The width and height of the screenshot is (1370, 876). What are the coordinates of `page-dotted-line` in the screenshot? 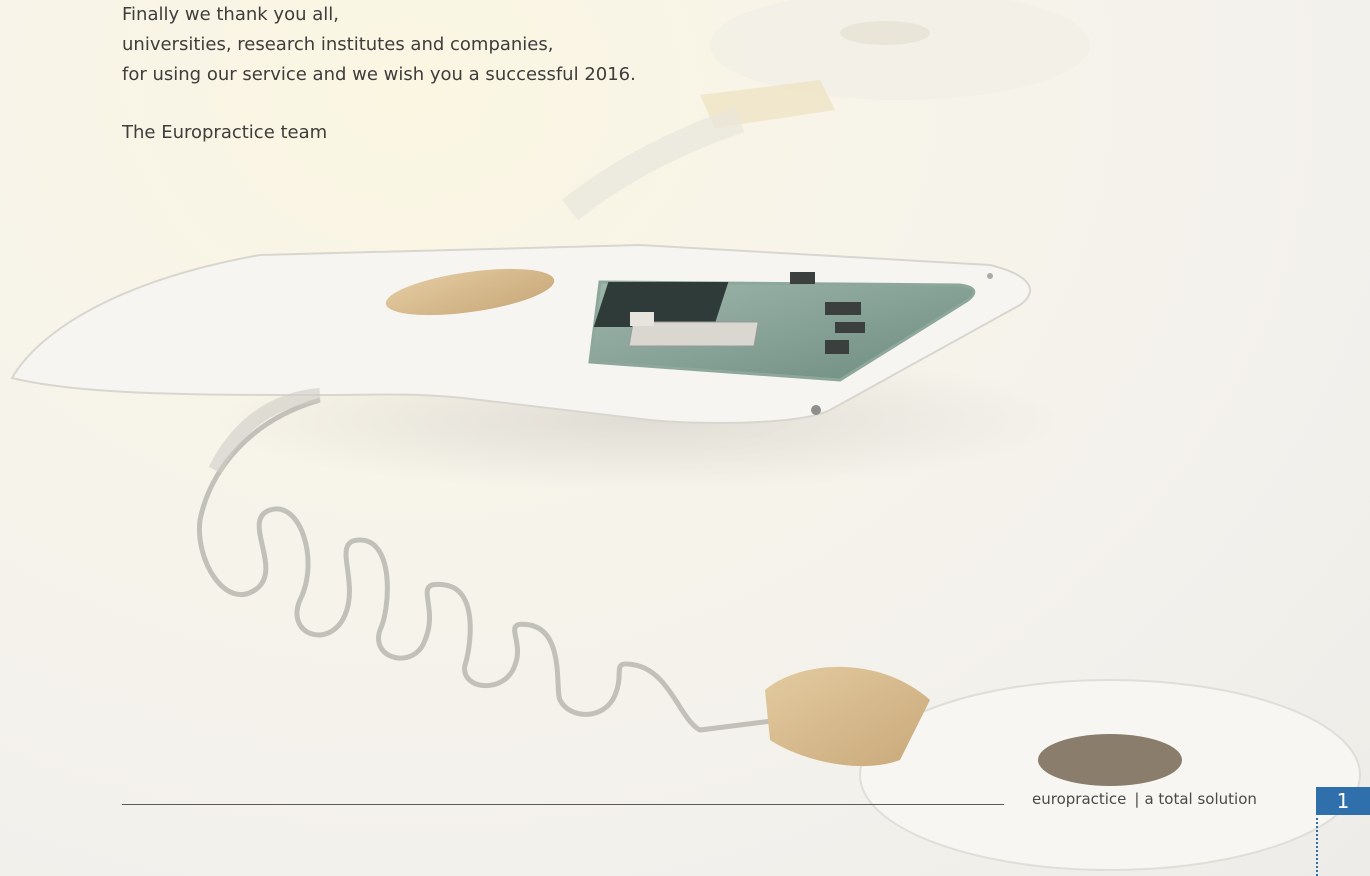 It's located at (1317, 847).